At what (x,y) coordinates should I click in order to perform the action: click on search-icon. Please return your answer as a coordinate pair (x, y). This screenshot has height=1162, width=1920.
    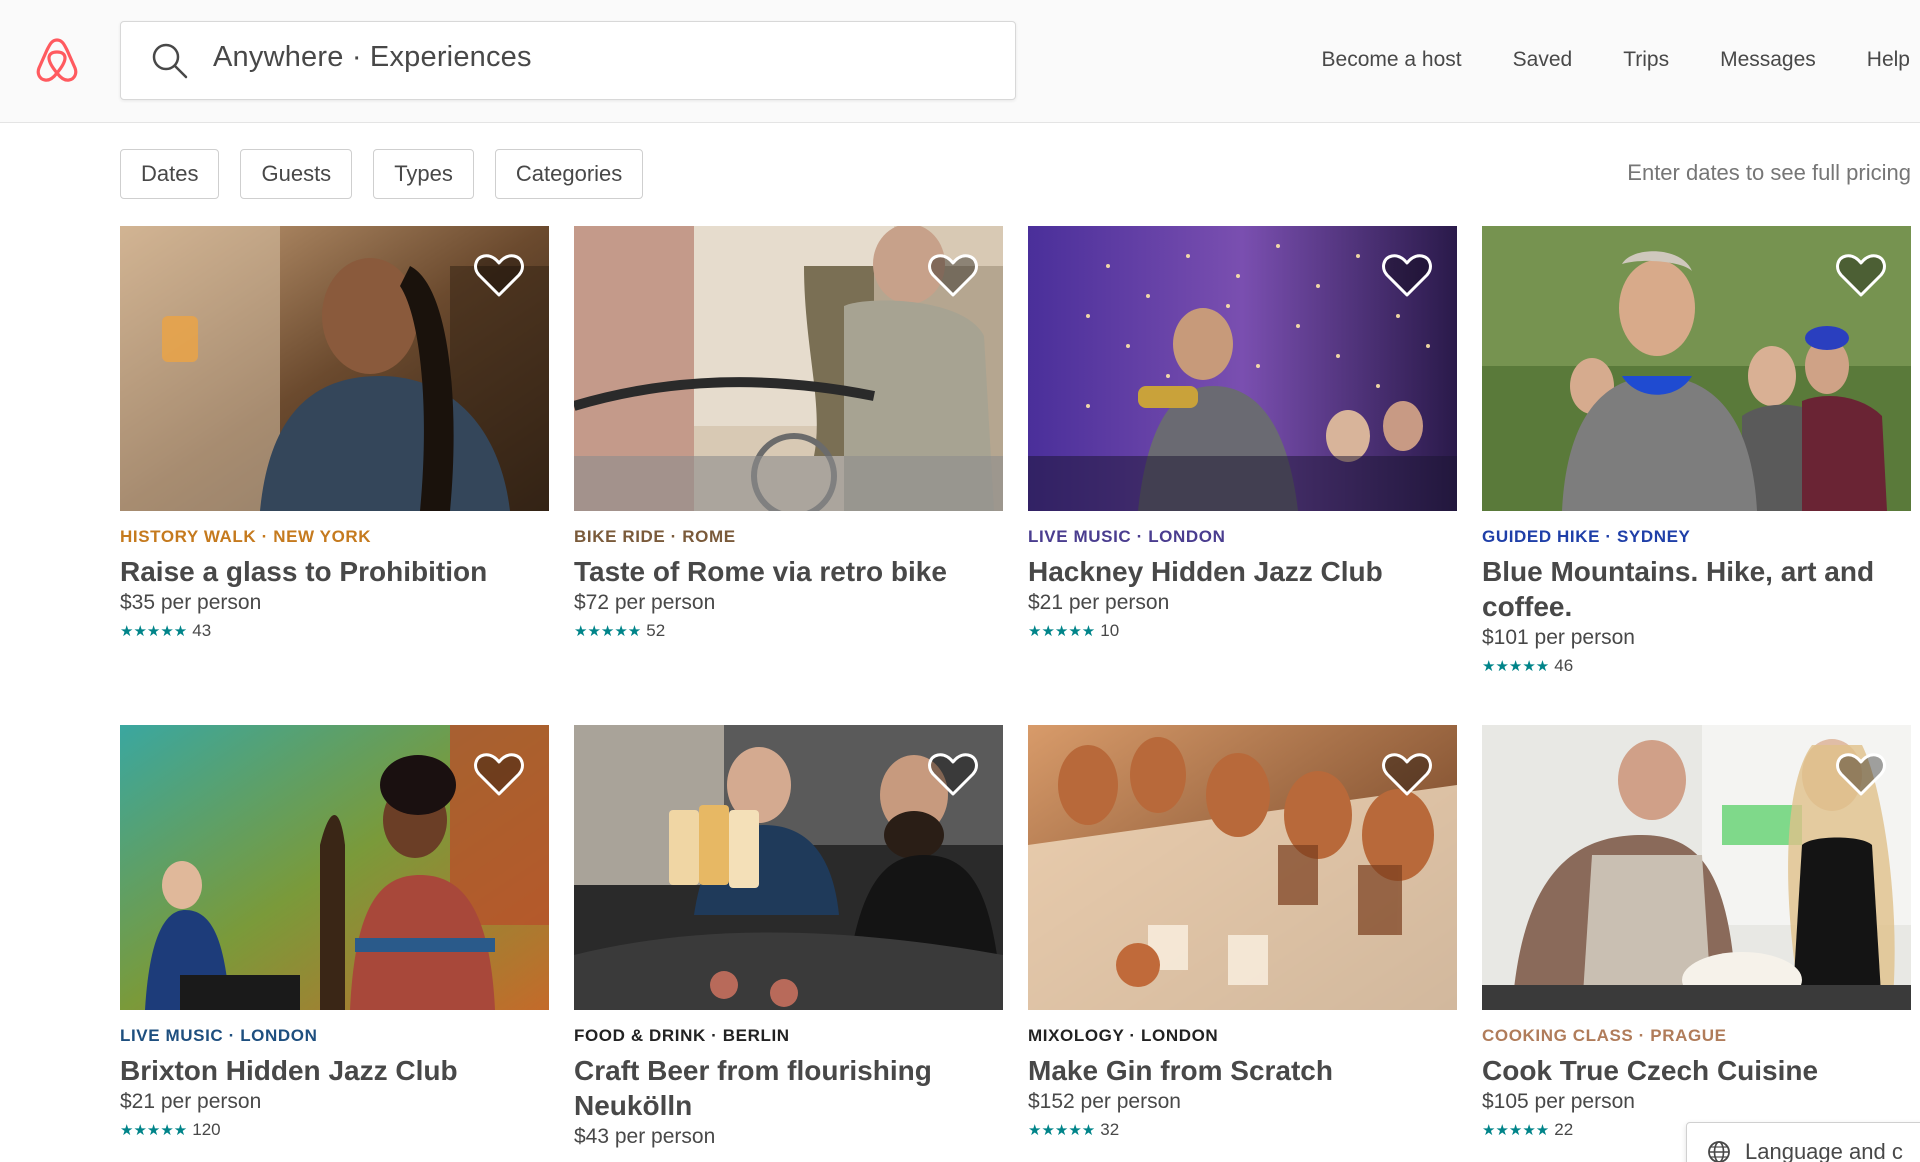
    Looking at the image, I should click on (170, 61).